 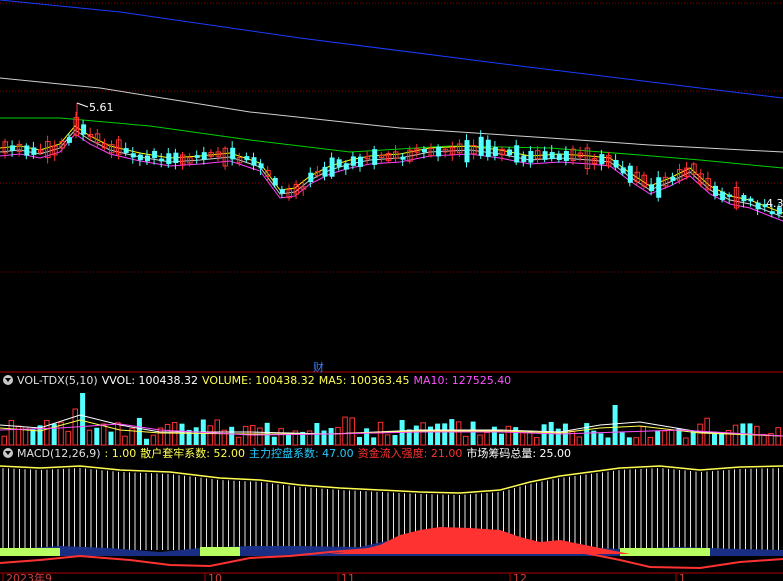 What do you see at coordinates (150, 380) in the screenshot?
I see `vvol-value: VVOL: 100438.32` at bounding box center [150, 380].